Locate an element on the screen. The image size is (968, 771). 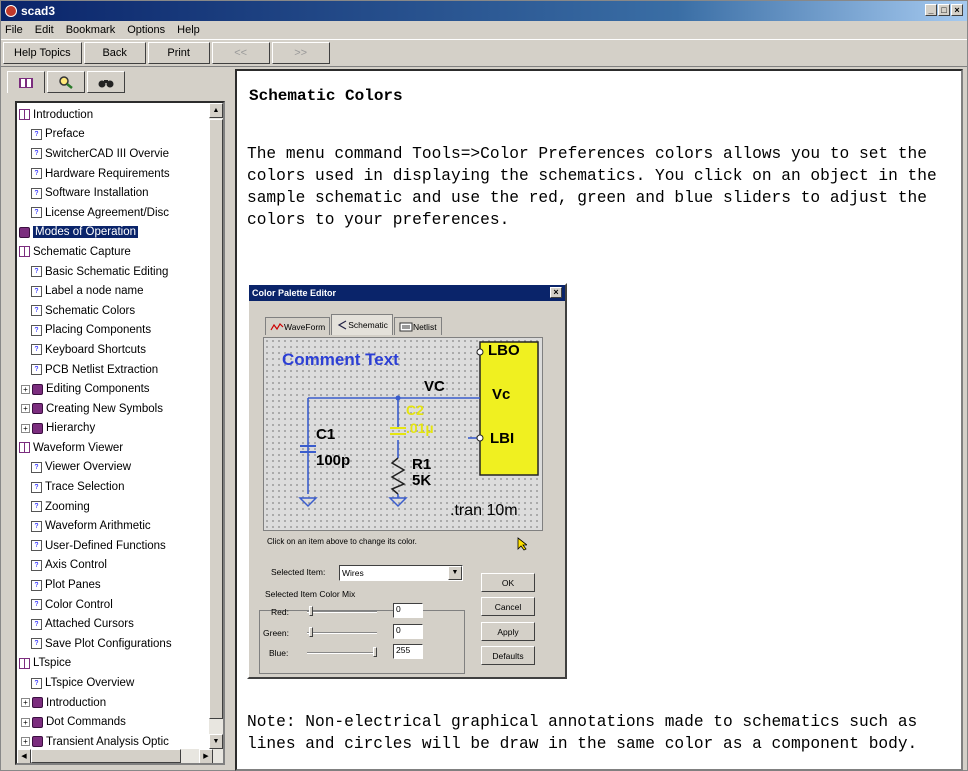
tree-item: ? License Agreement/Disc is located at coordinates (115, 213).